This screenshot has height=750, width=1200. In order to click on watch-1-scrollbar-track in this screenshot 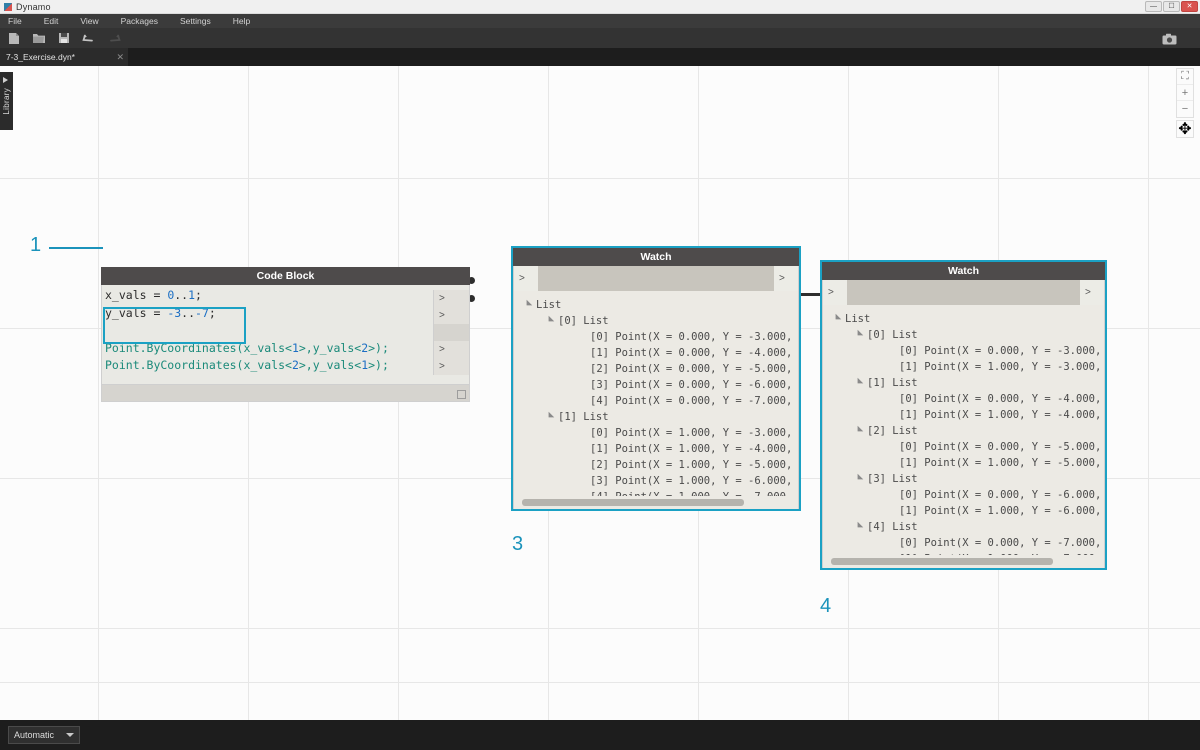, I will do `click(656, 502)`.